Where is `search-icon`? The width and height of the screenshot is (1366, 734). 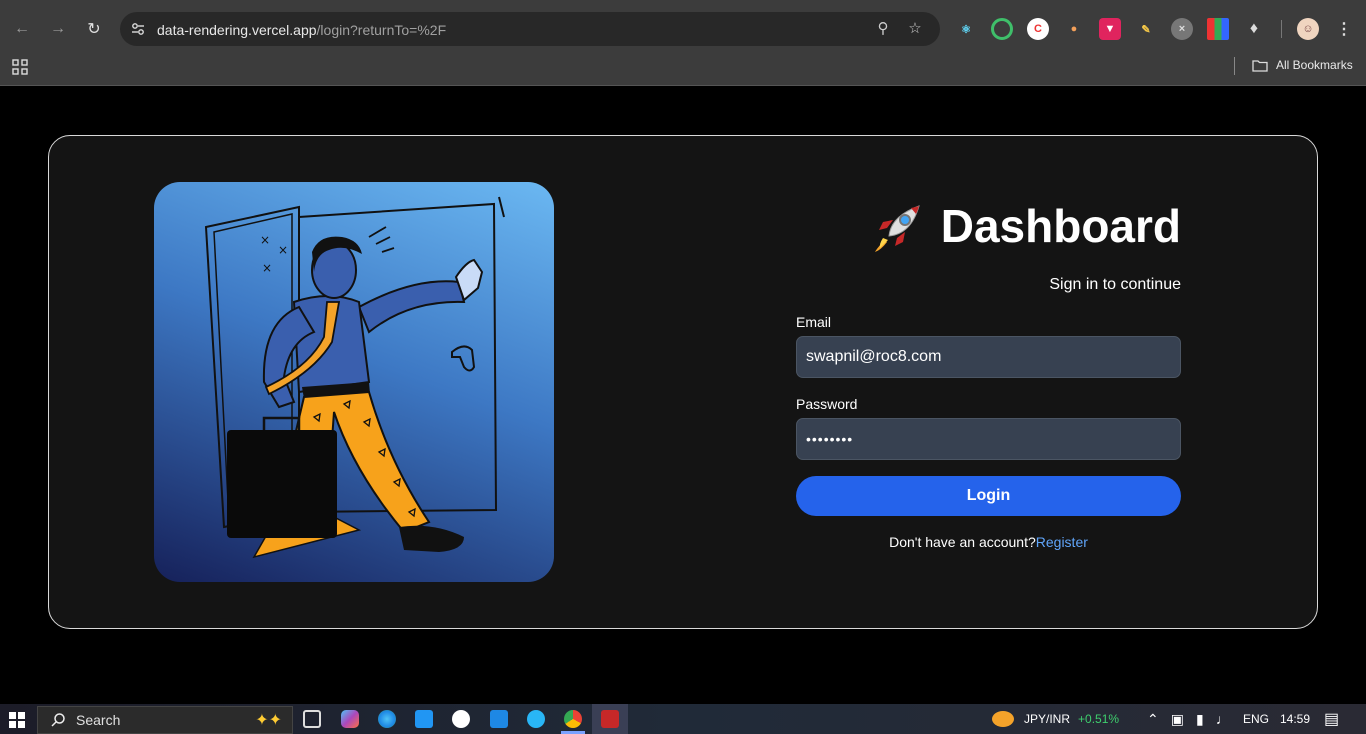
search-icon is located at coordinates (58, 720).